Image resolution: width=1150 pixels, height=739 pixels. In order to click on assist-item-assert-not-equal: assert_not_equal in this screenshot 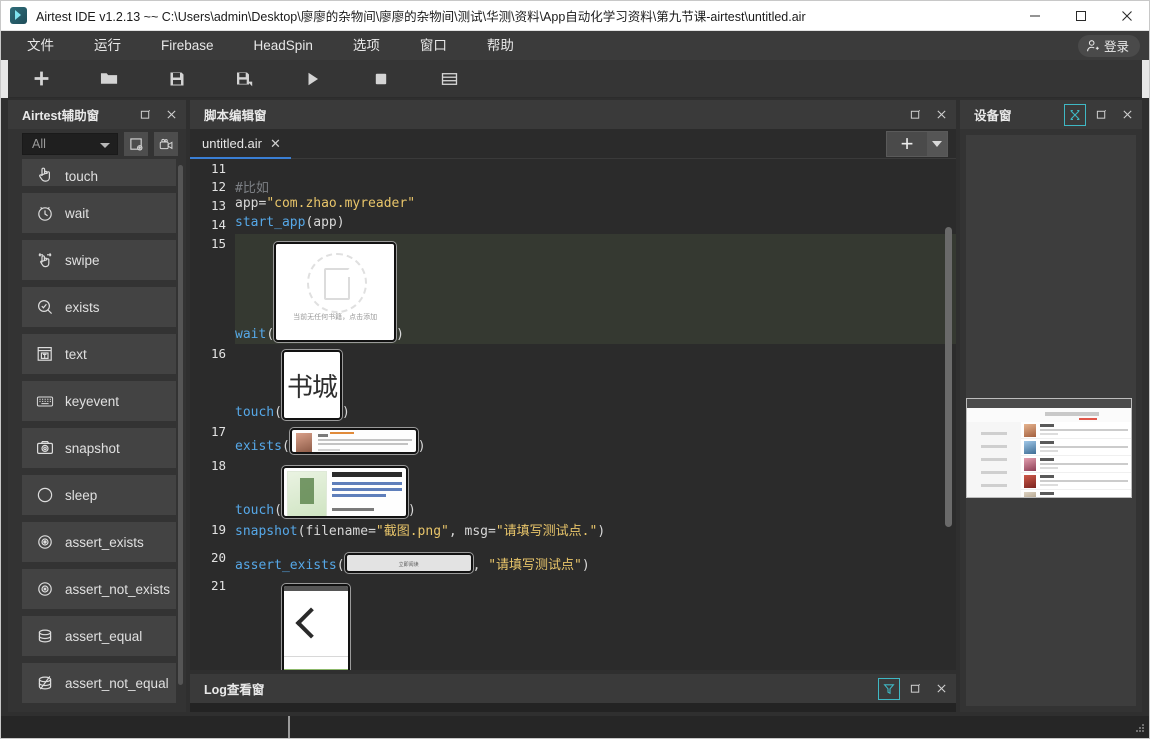, I will do `click(99, 683)`.